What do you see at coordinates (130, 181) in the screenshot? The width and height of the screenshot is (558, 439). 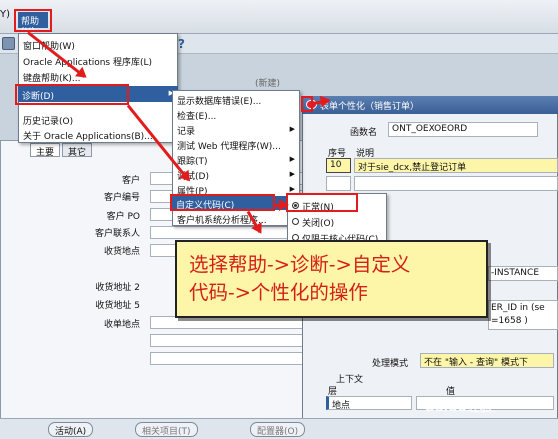 I see `label-customer: 客户` at bounding box center [130, 181].